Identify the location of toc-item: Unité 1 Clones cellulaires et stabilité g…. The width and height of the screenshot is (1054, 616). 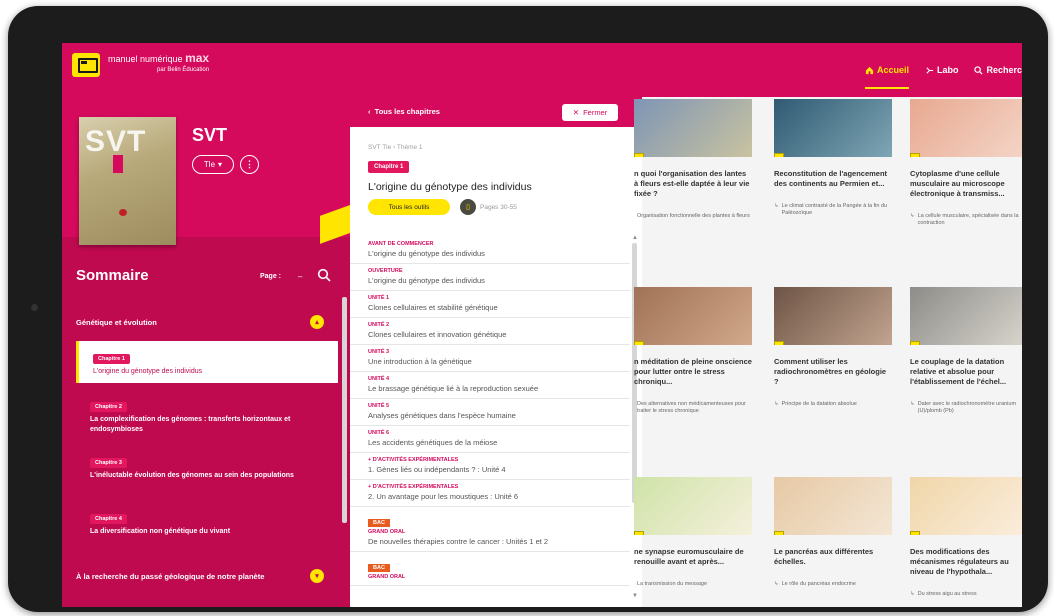
(490, 304).